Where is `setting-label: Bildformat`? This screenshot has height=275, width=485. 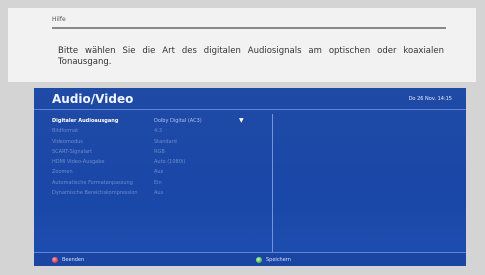 setting-label: Bildformat is located at coordinates (65, 131).